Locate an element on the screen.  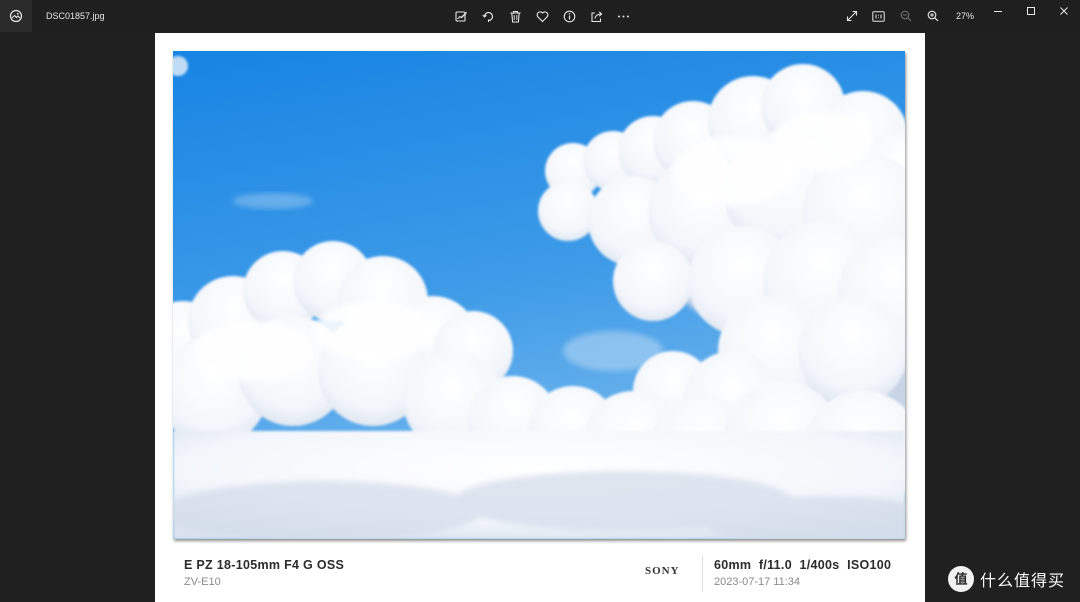
camera-model: ZV-E10 is located at coordinates (202, 582).